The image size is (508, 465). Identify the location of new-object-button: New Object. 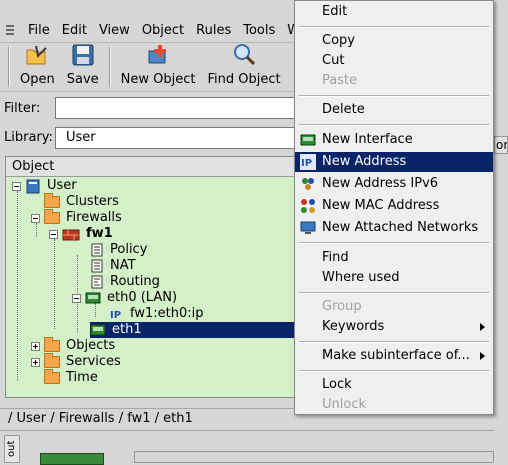
(158, 66).